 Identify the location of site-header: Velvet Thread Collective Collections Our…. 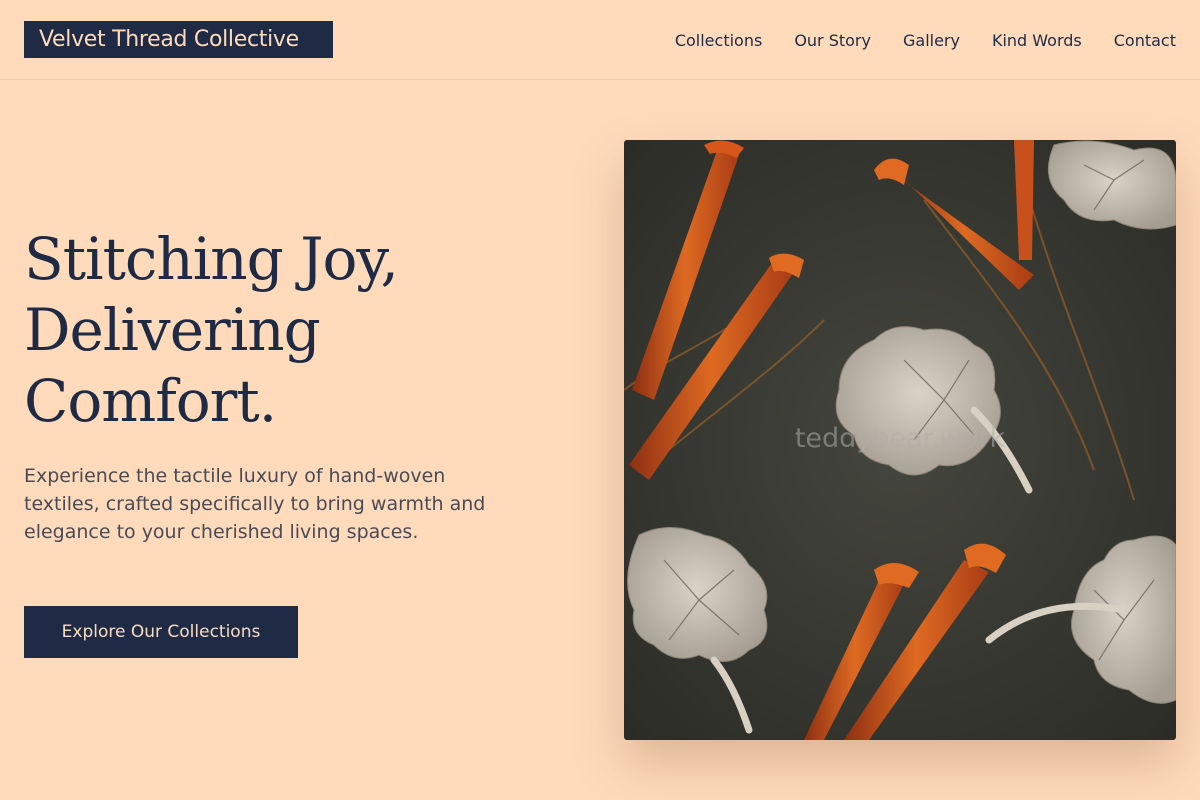
(600, 40).